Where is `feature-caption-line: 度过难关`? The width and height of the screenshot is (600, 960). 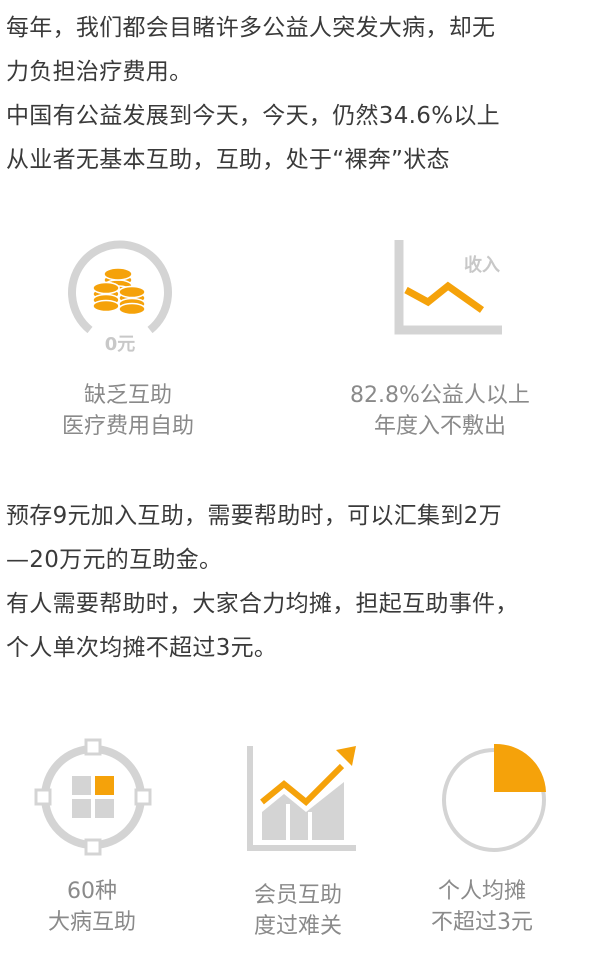
feature-caption-line: 度过难关 is located at coordinates (297, 926).